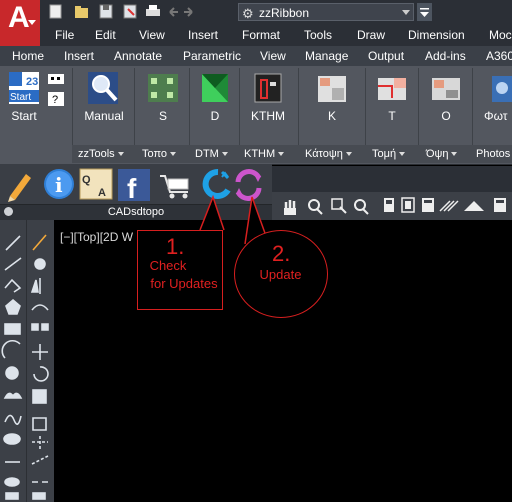  Describe the element at coordinates (281, 253) in the screenshot. I see `callout-step-number: 2.` at that location.